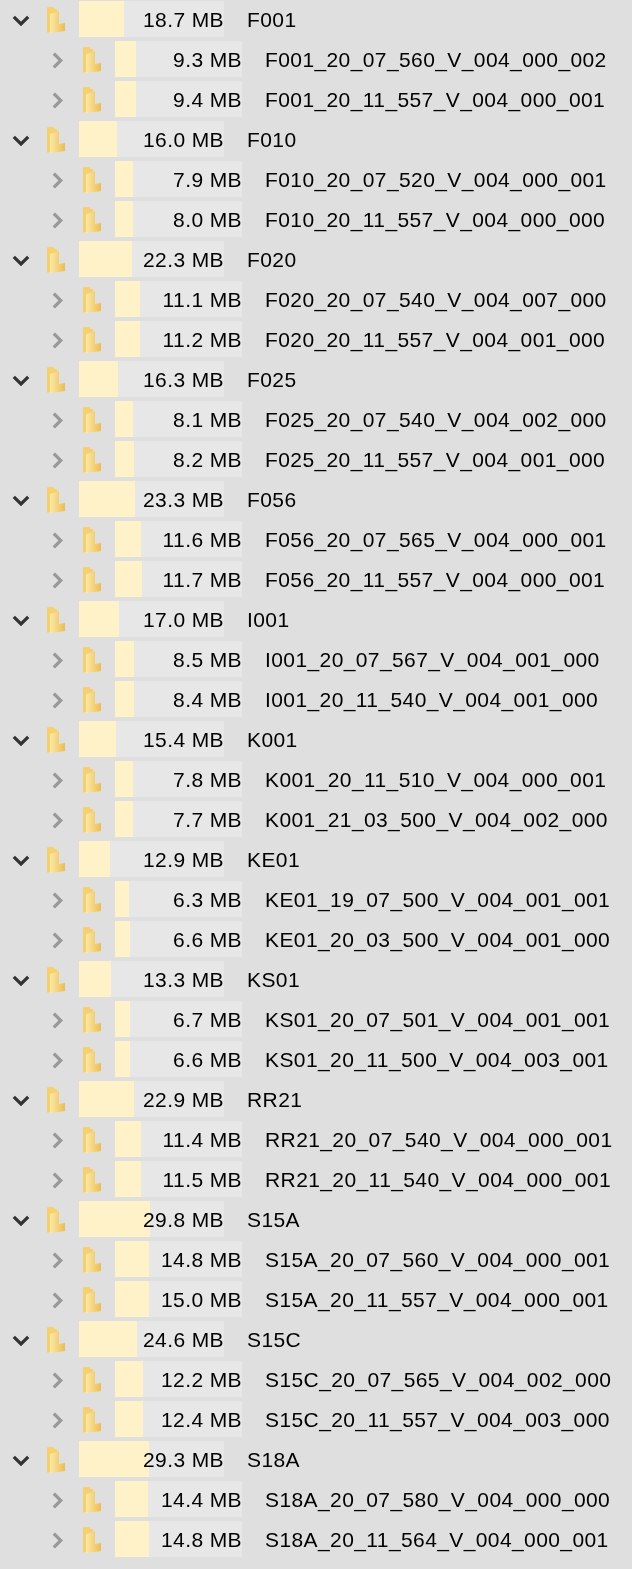 The height and width of the screenshot is (1569, 632). I want to click on folder-name: F001_20_11_557_V_004_000_001, so click(435, 100).